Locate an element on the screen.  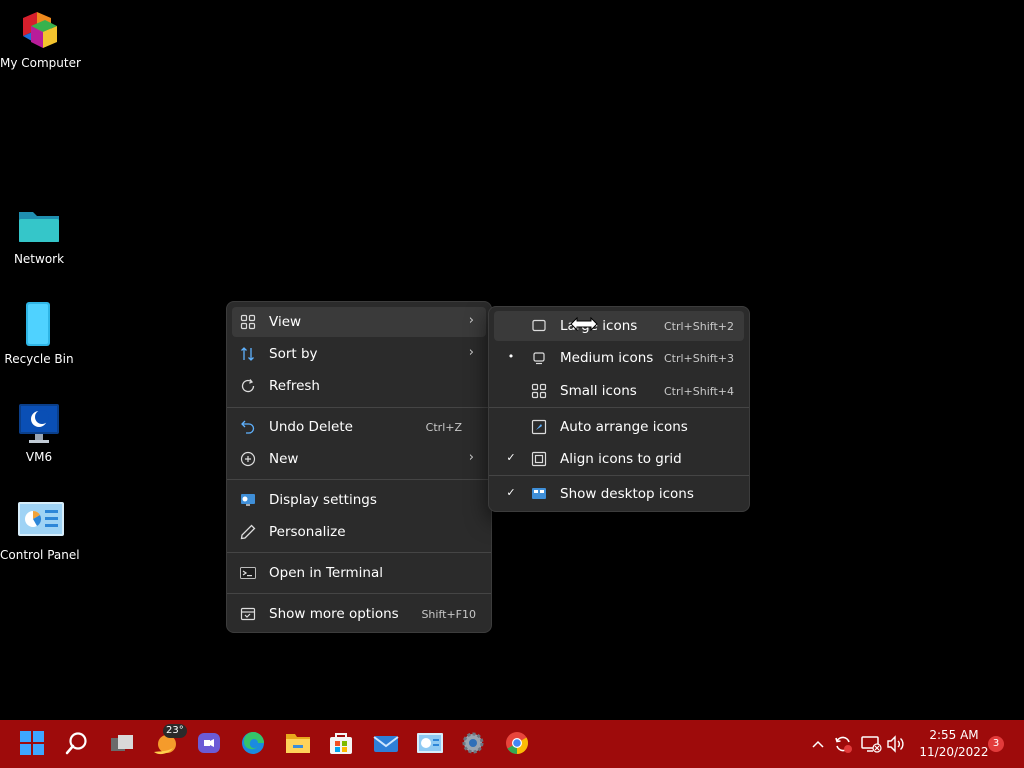
menu-item-display-settings: Display settings is located at coordinates (359, 500).